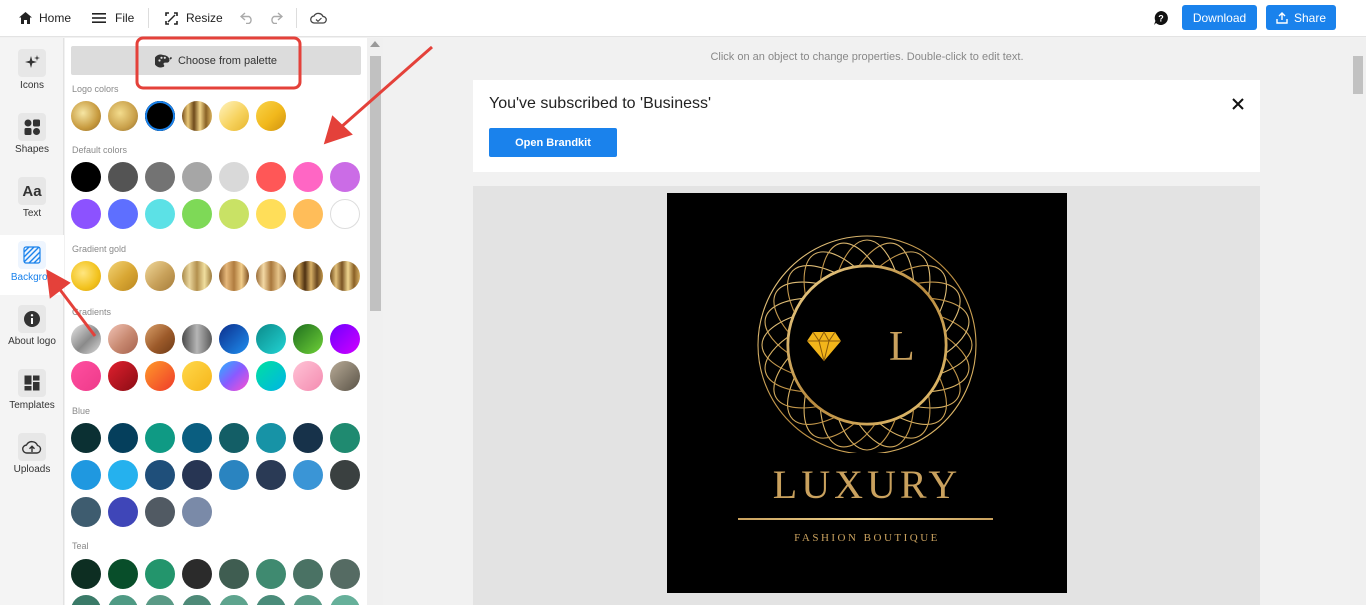 The width and height of the screenshot is (1366, 605). I want to click on rail-item-background: Backgrou, so click(32, 265).